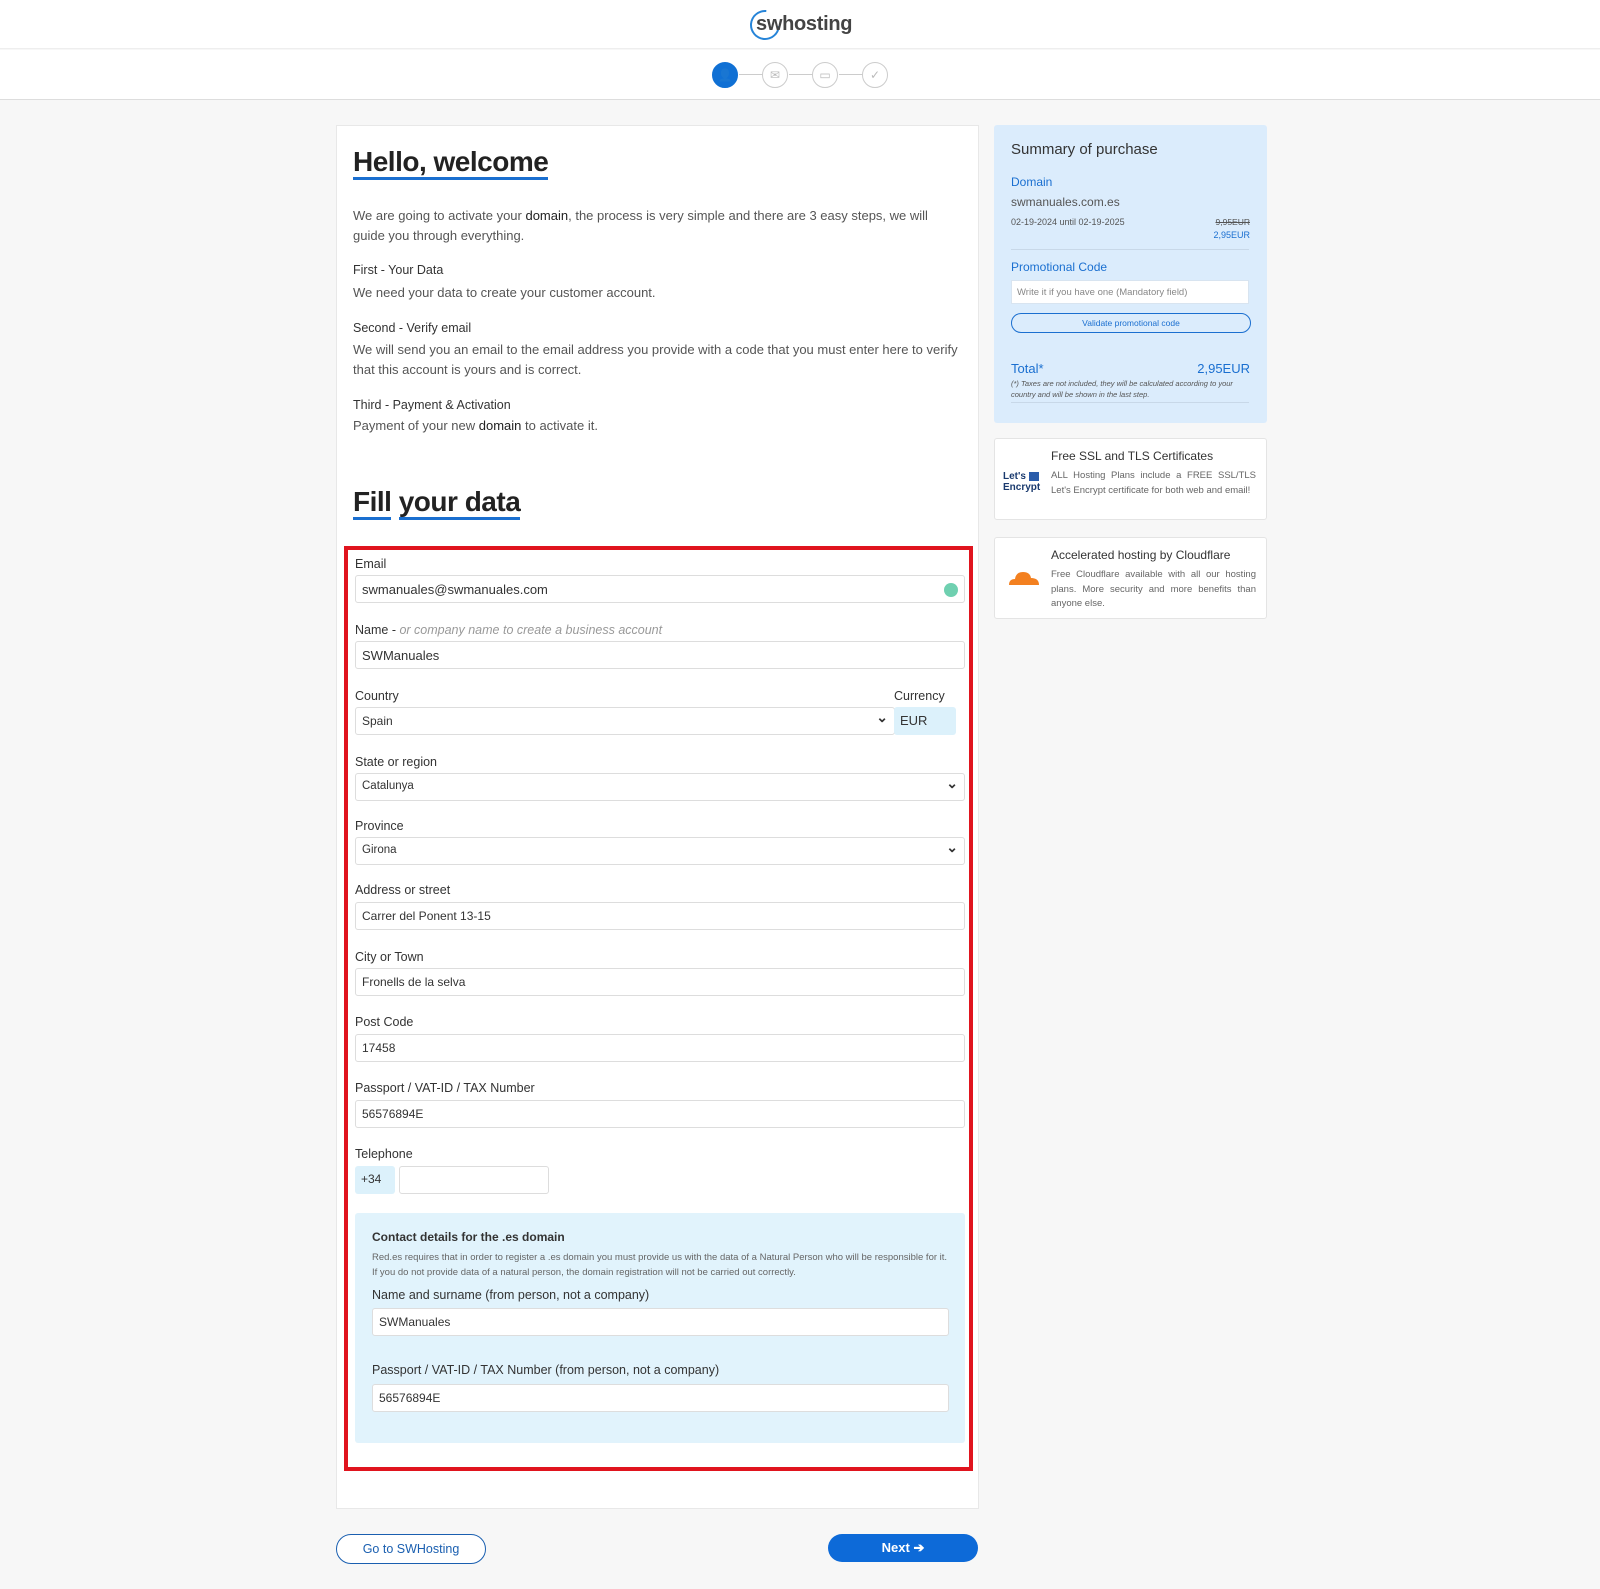  What do you see at coordinates (1065, 202) in the screenshot?
I see `domain-name: swmanuales.com.es` at bounding box center [1065, 202].